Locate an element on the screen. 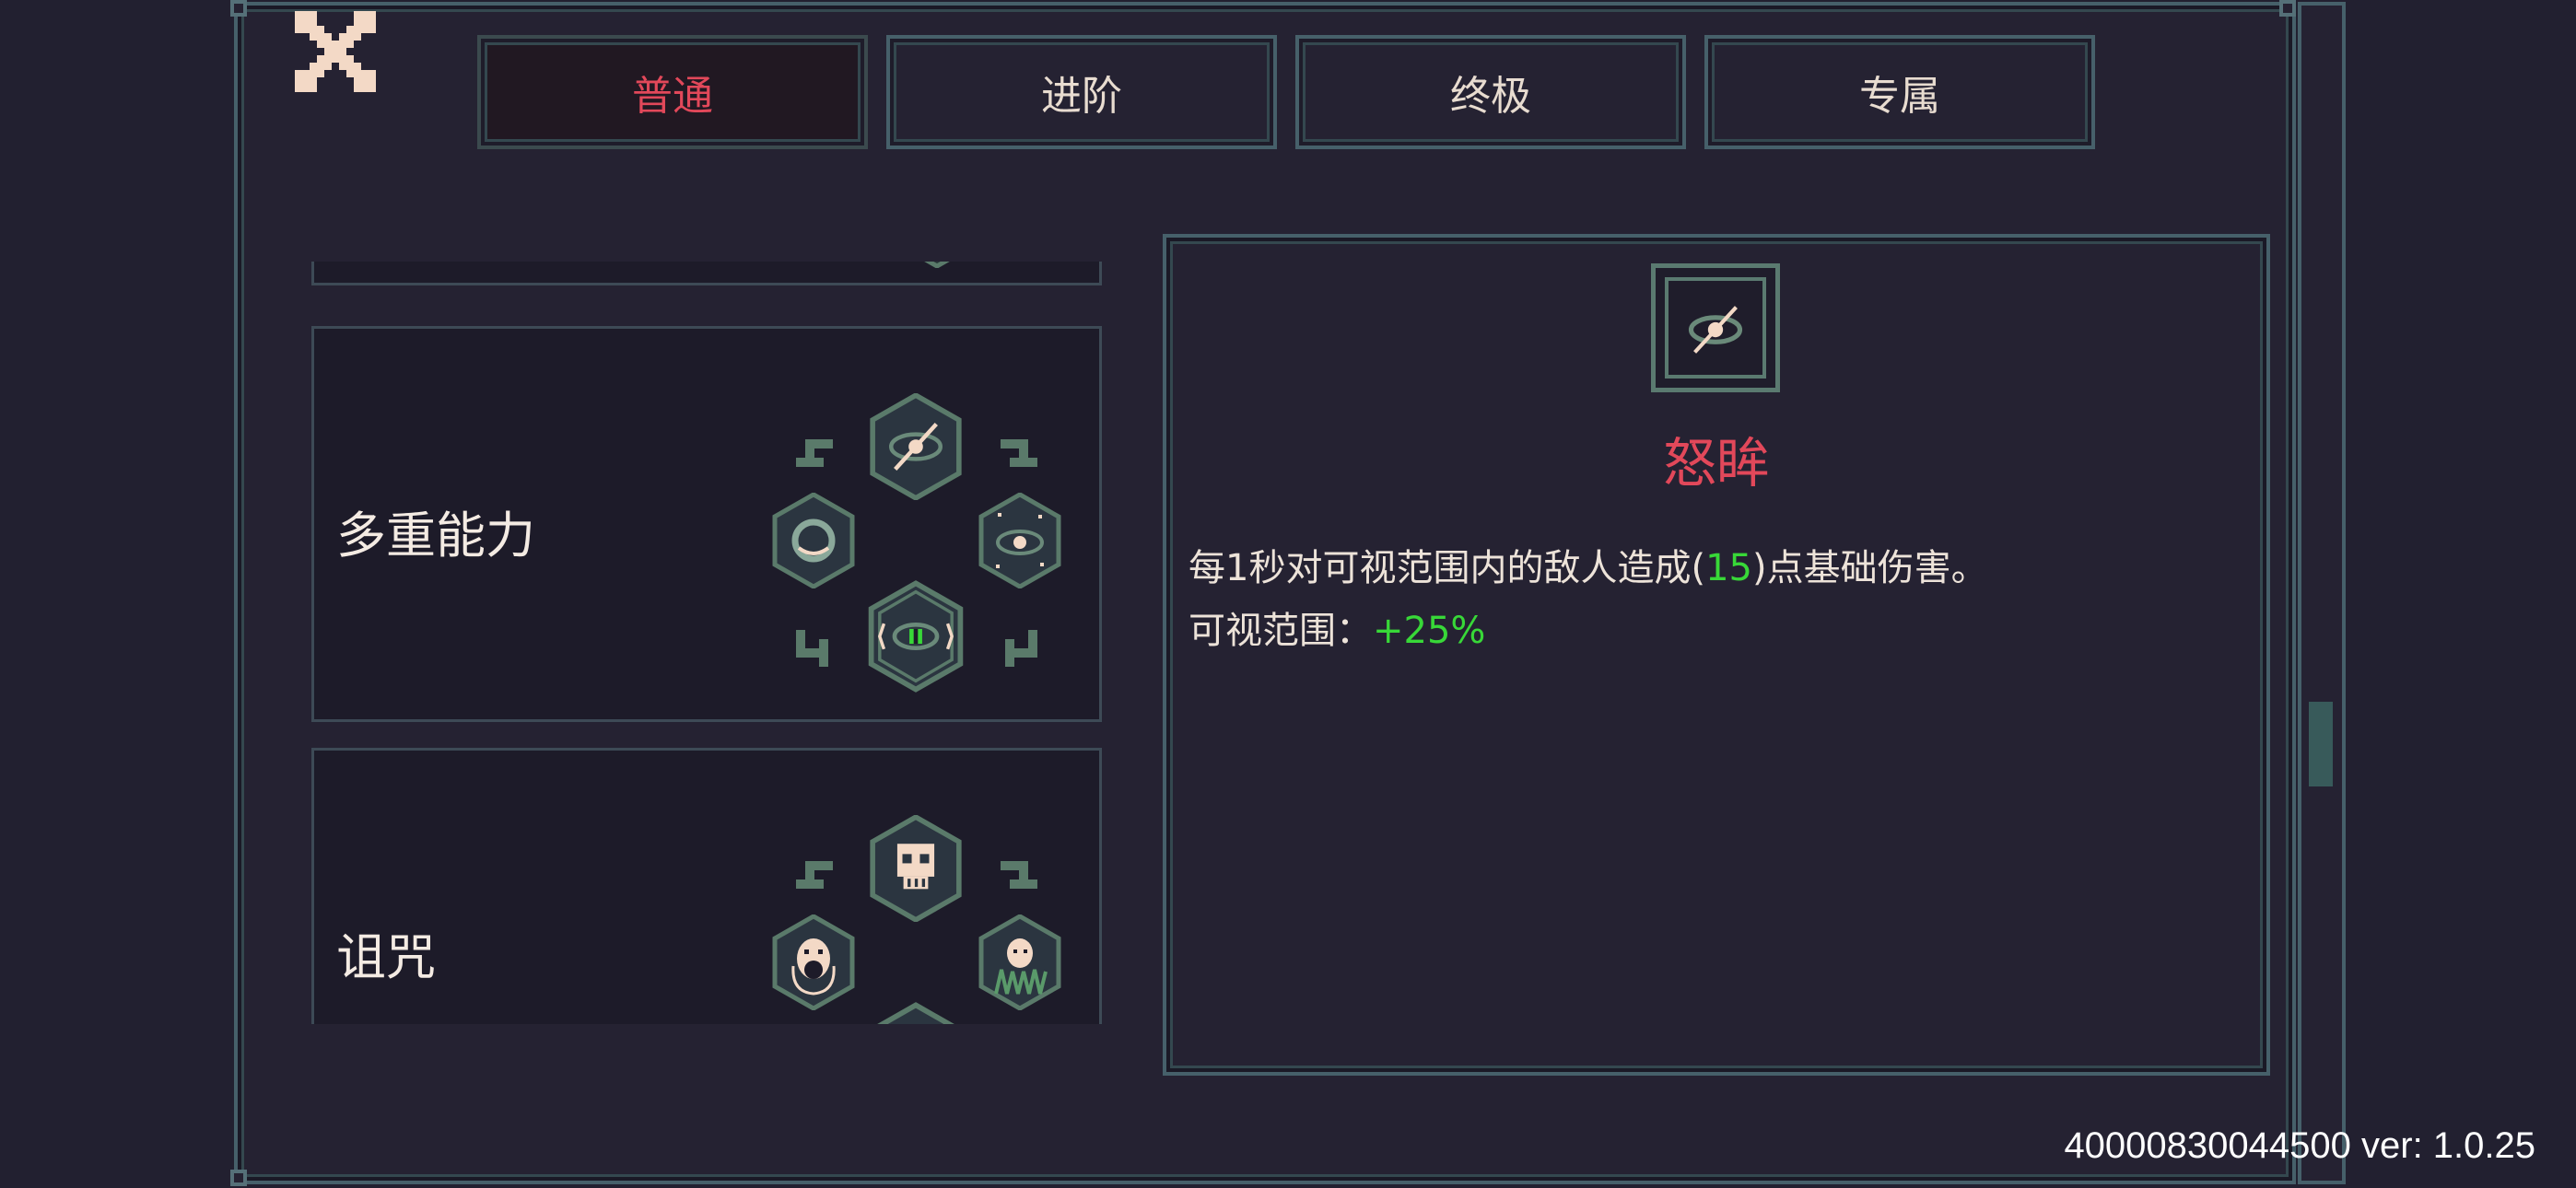 This screenshot has width=2576, height=1188. ability-title: 多重能力 is located at coordinates (435, 536).